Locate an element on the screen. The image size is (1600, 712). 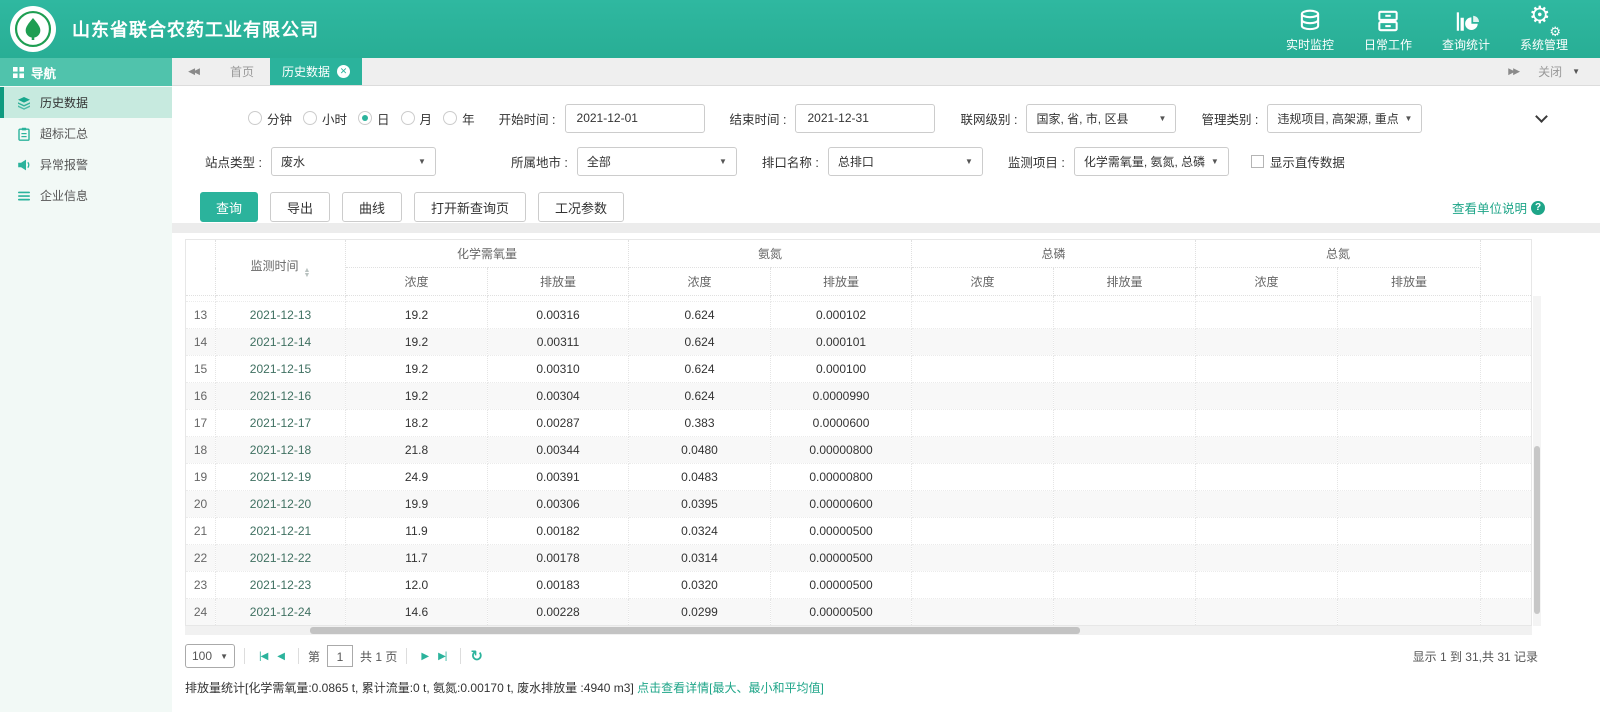
refresh-icon: ↻ is located at coordinates (476, 656).